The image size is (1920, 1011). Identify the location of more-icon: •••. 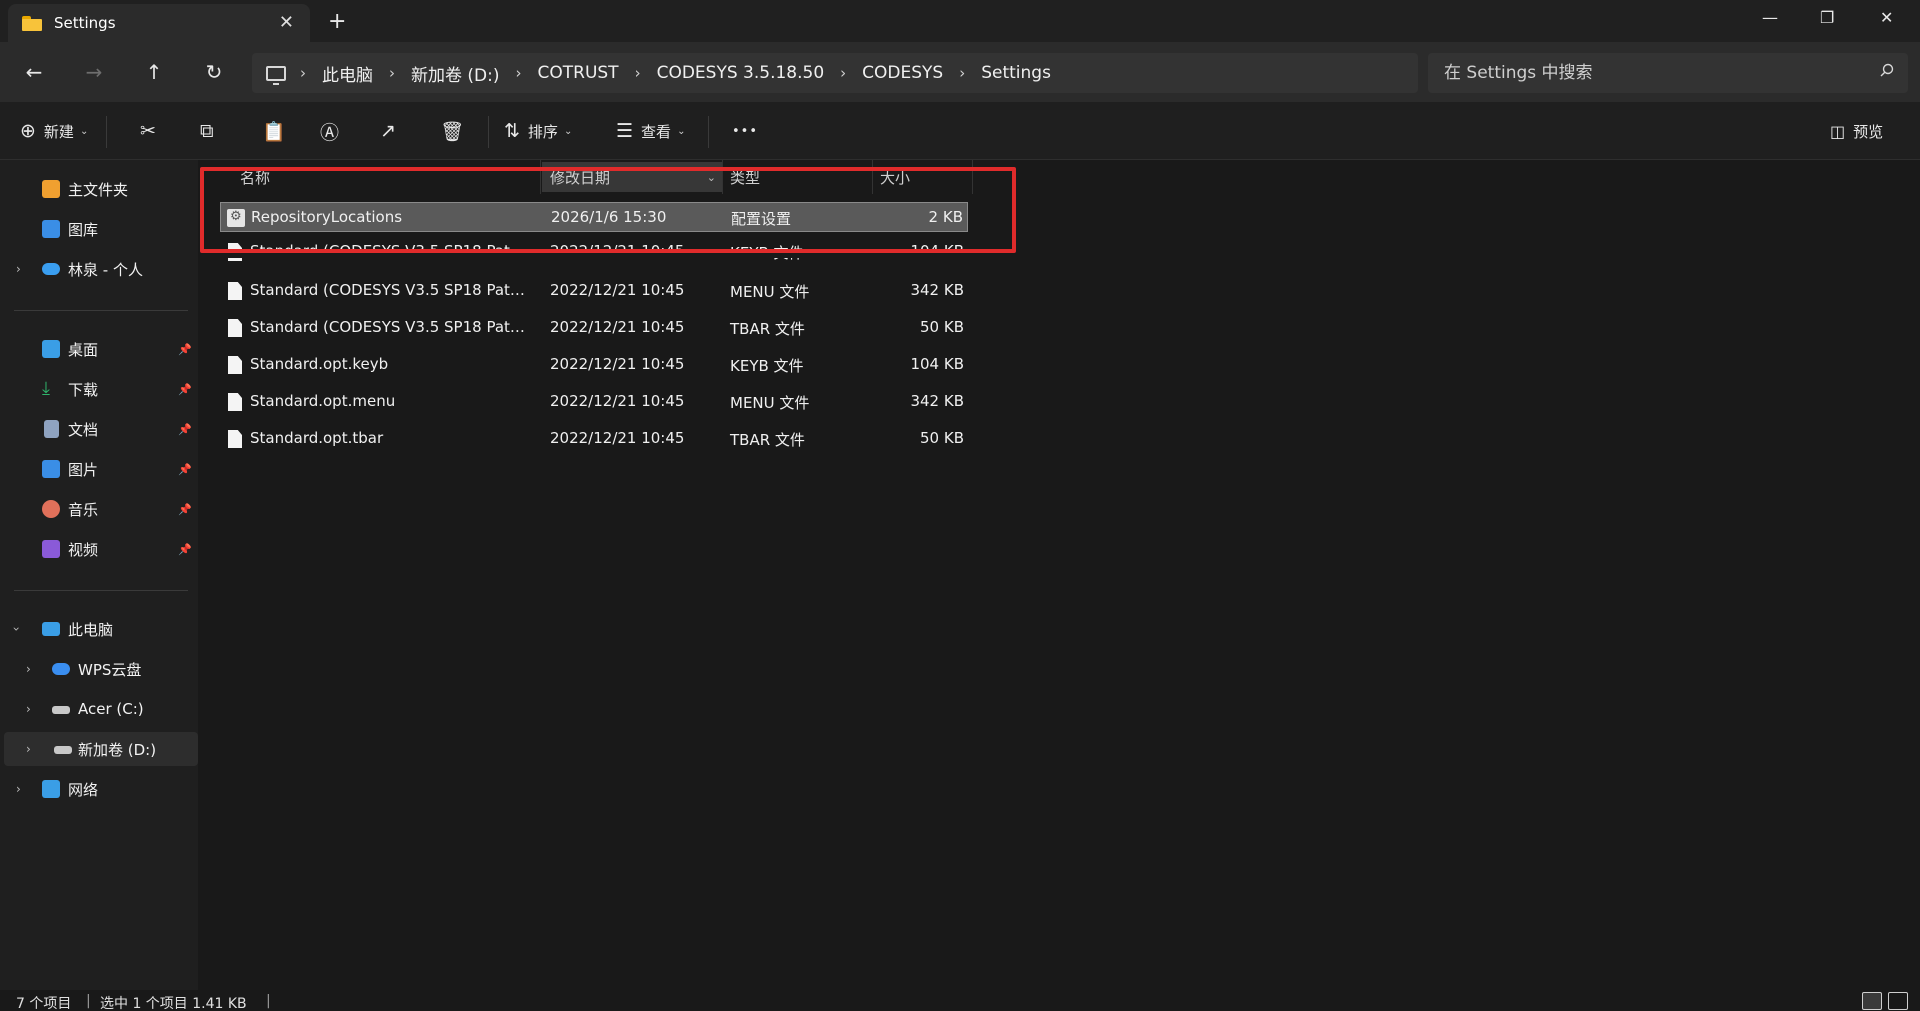
(745, 131).